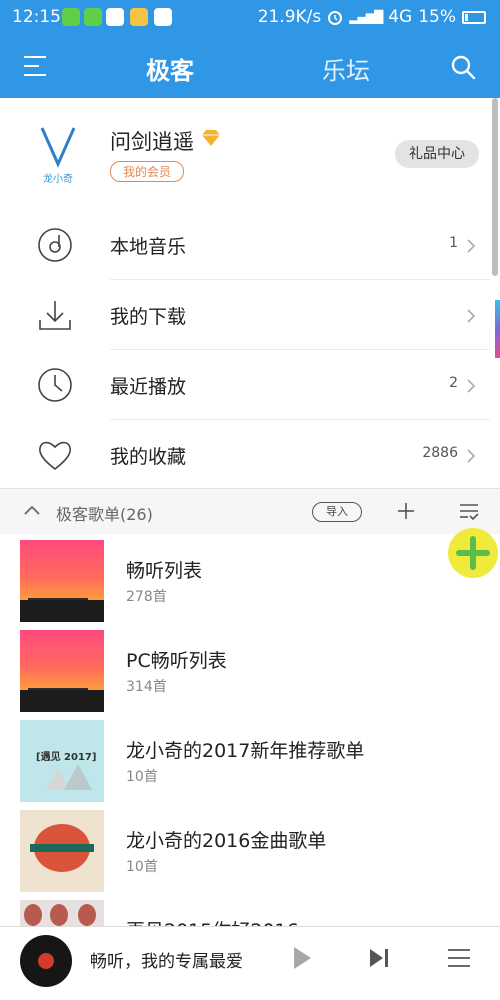  Describe the element at coordinates (176, 661) in the screenshot. I see `playlist-name: PC畅听列表` at that location.